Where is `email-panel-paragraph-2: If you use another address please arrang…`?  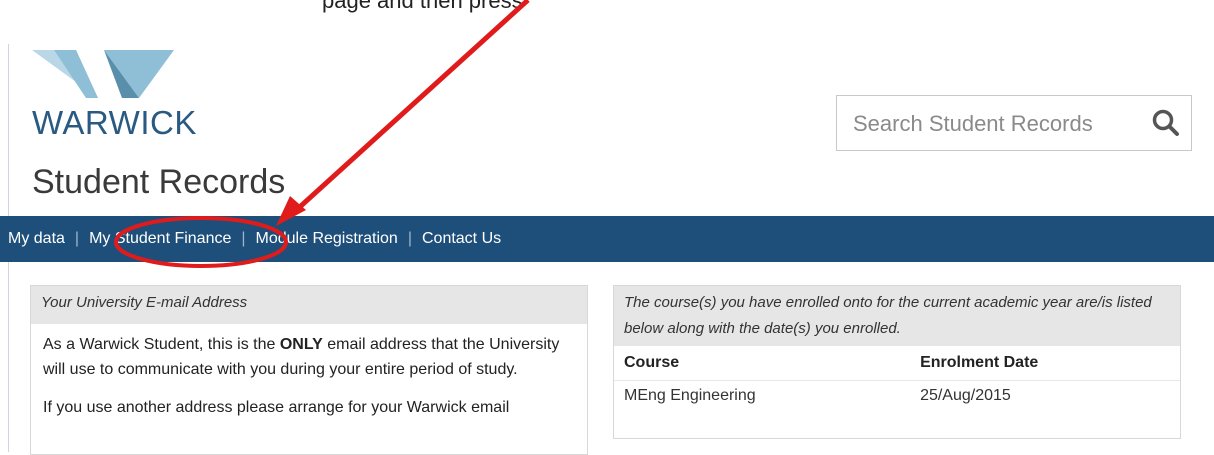 email-panel-paragraph-2: If you use another address please arrang… is located at coordinates (276, 407).